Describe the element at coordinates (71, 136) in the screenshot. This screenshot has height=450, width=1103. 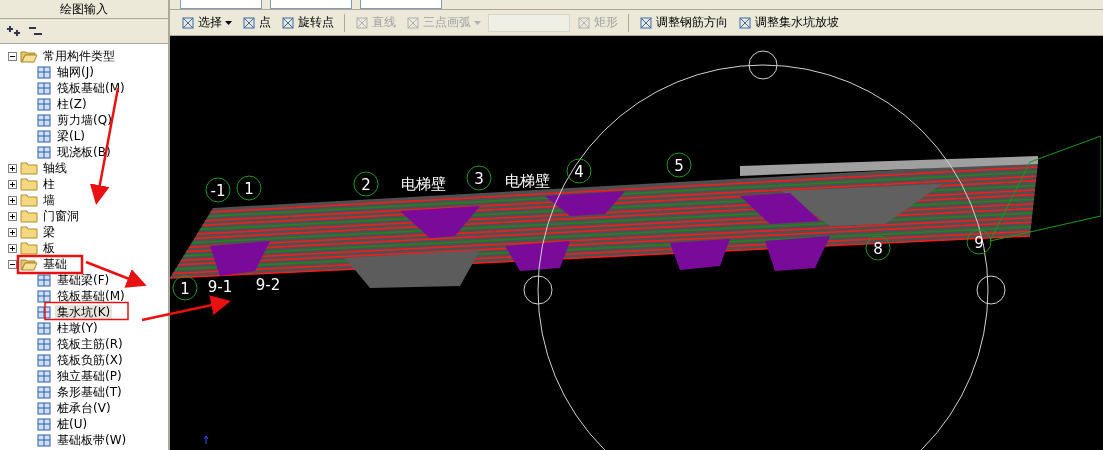
I see `tree-item: 梁(L)` at that location.